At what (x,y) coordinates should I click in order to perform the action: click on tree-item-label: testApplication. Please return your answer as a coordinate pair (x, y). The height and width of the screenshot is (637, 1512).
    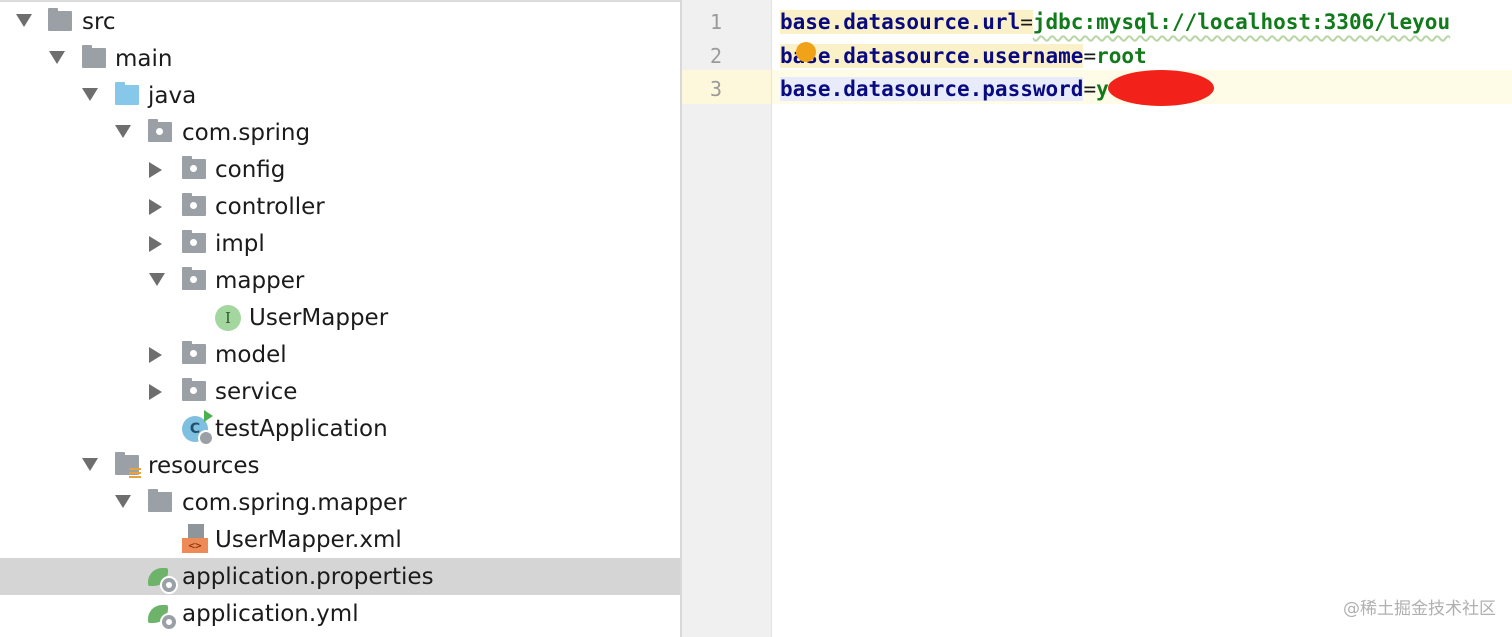
    Looking at the image, I should click on (301, 429).